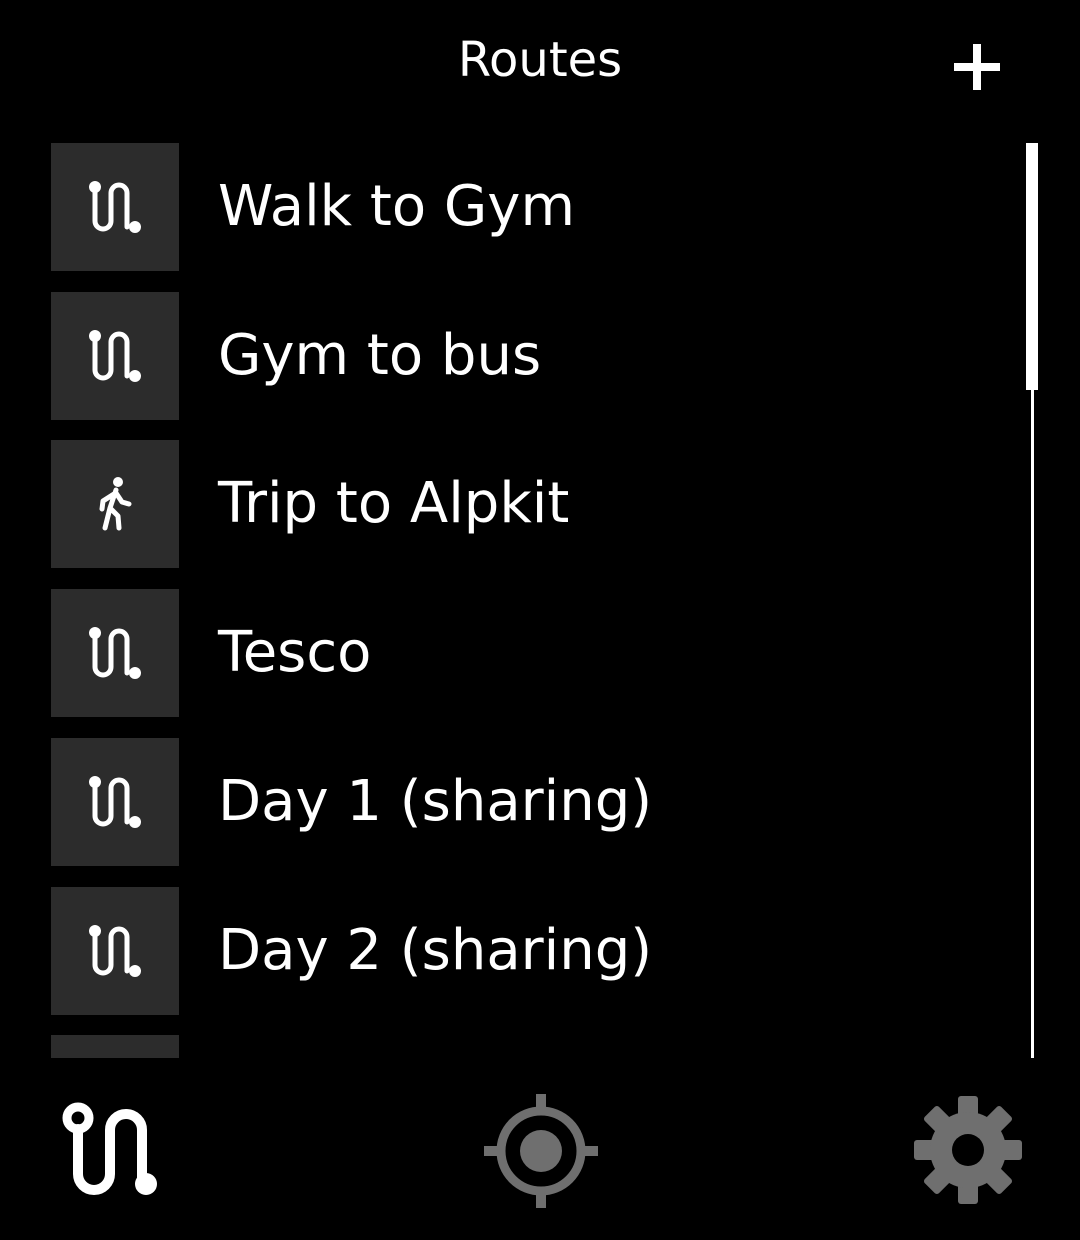 This screenshot has width=1080, height=1240. Describe the element at coordinates (521, 653) in the screenshot. I see `list-item: Tesco` at that location.